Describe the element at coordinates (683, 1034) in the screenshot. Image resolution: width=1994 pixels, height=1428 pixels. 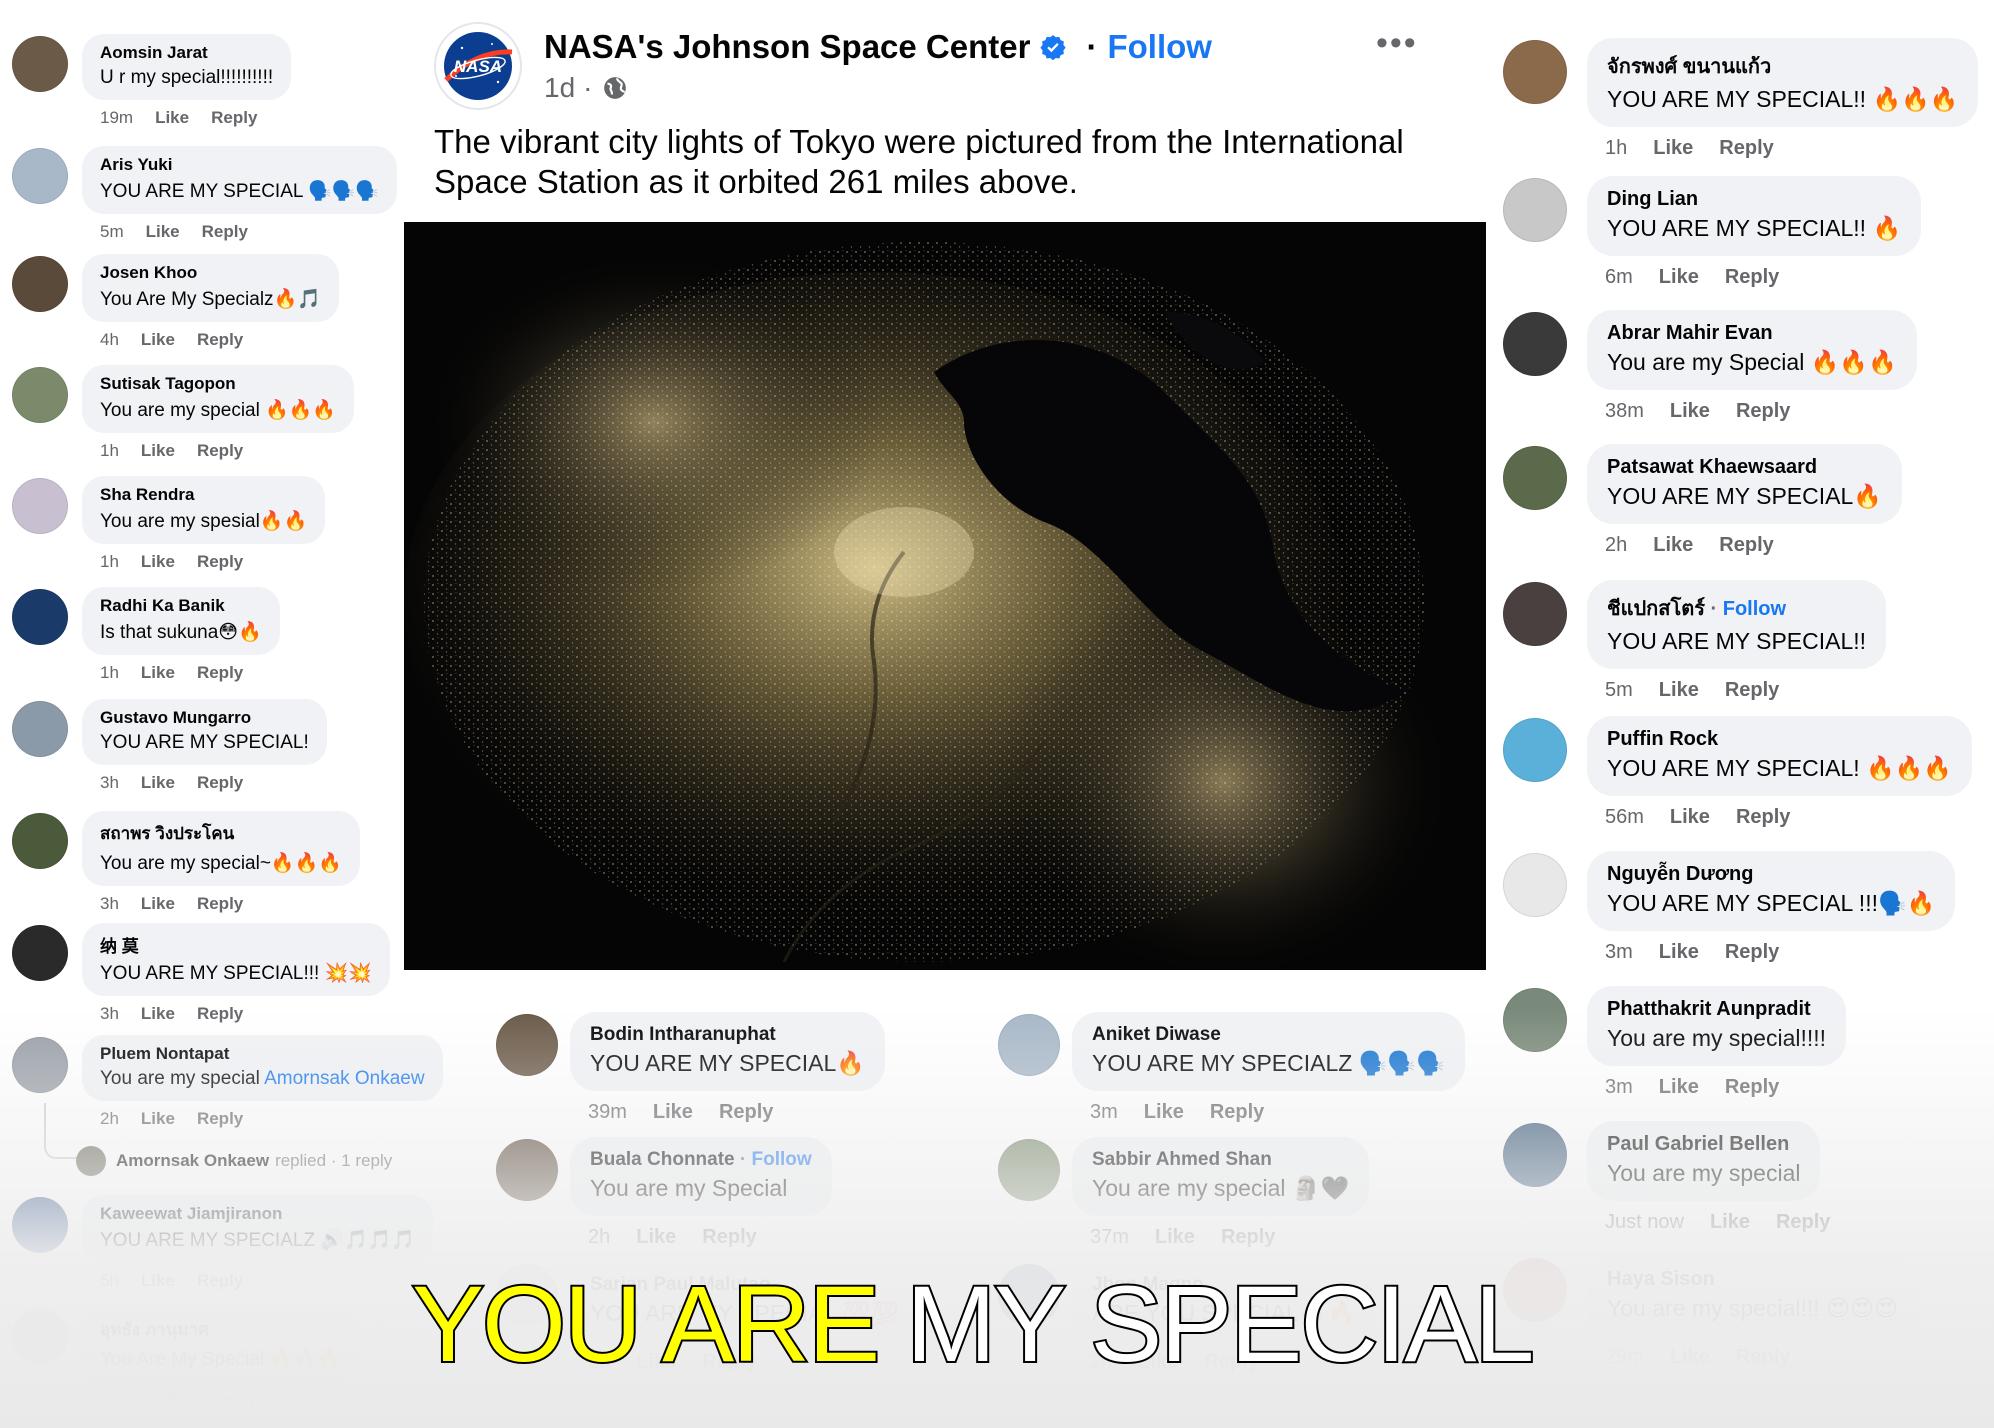
I see `comment-author-name: Bodin Intharanuphat` at that location.